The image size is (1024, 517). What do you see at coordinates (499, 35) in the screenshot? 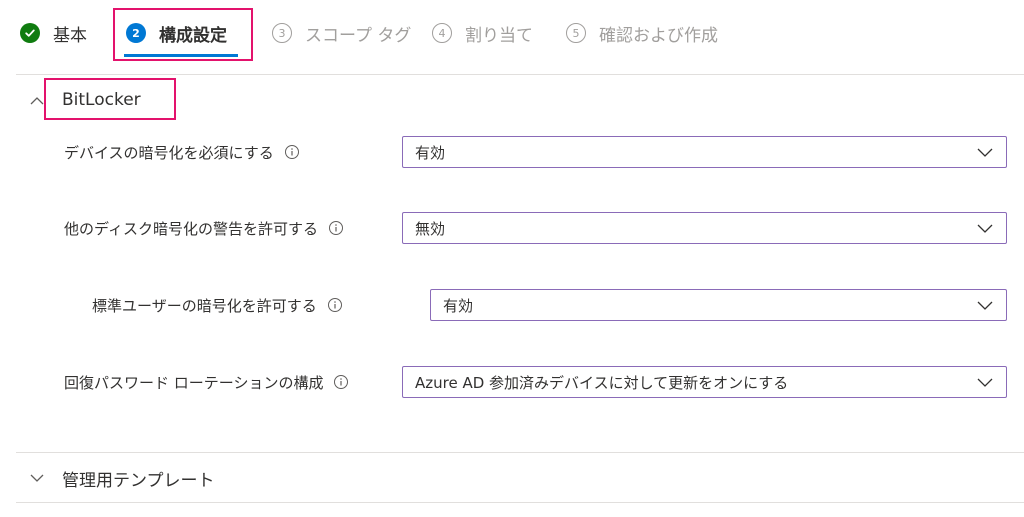
I see `step-label: 割り当て` at bounding box center [499, 35].